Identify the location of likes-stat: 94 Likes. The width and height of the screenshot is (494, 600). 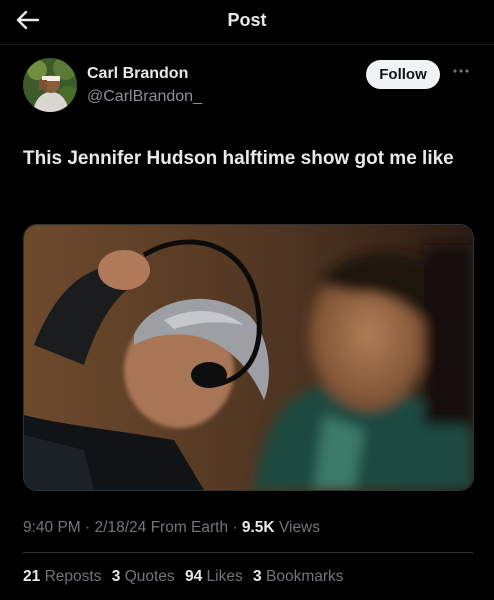
(214, 576).